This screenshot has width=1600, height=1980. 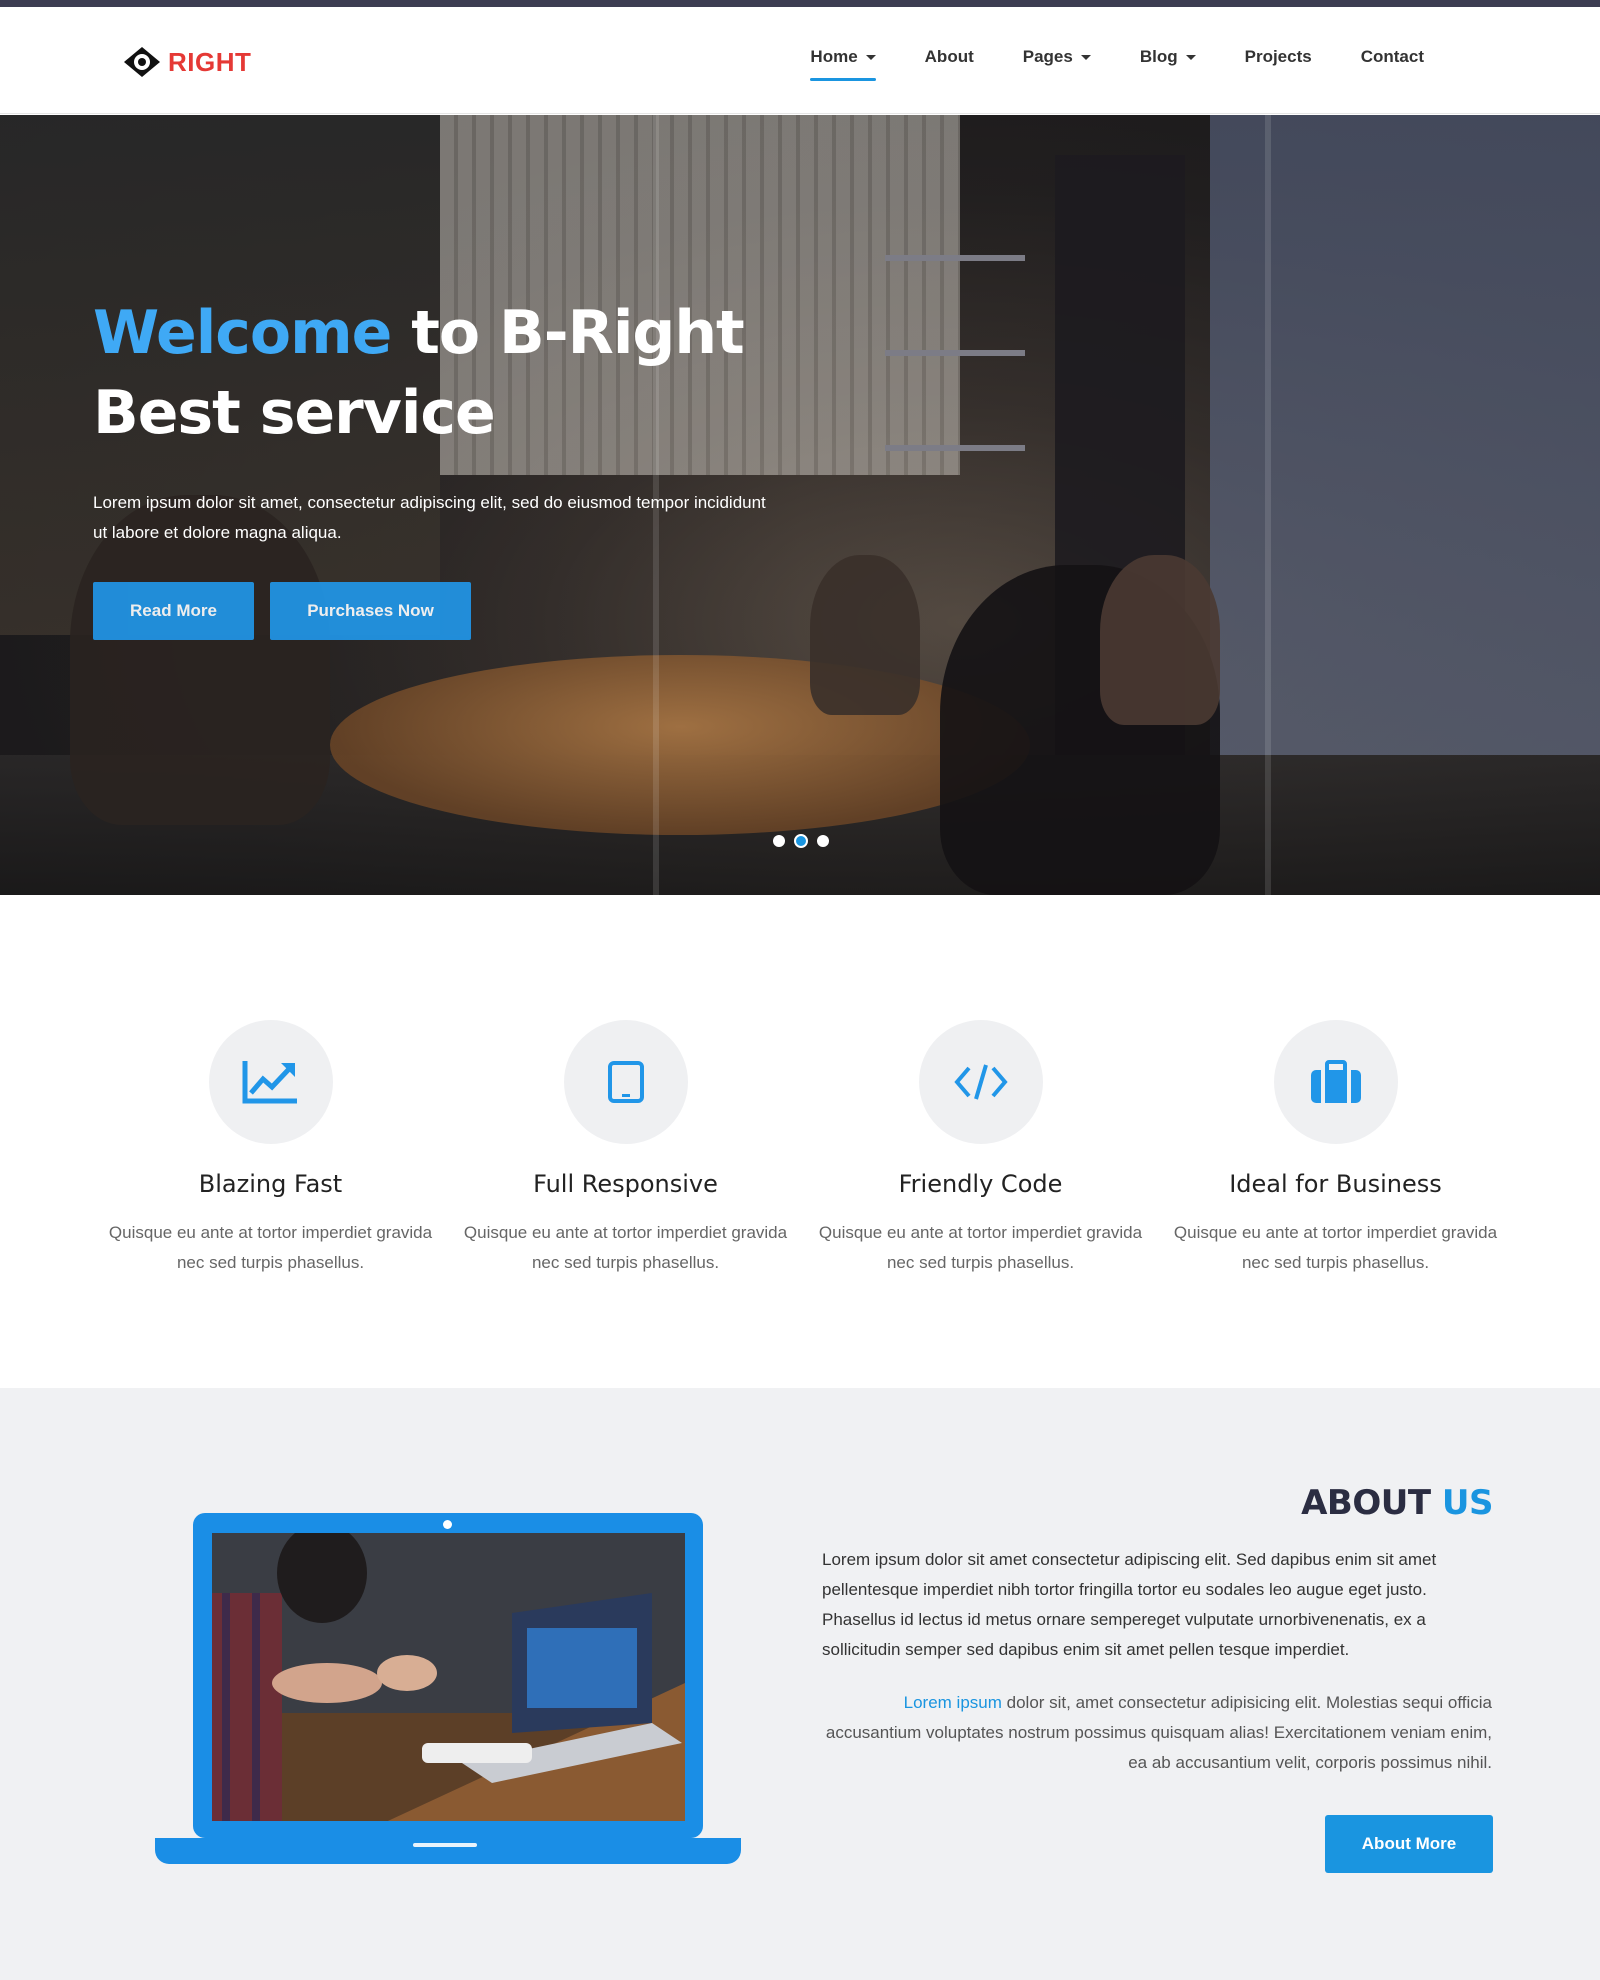 I want to click on nav-blog: Blog, so click(x=1168, y=57).